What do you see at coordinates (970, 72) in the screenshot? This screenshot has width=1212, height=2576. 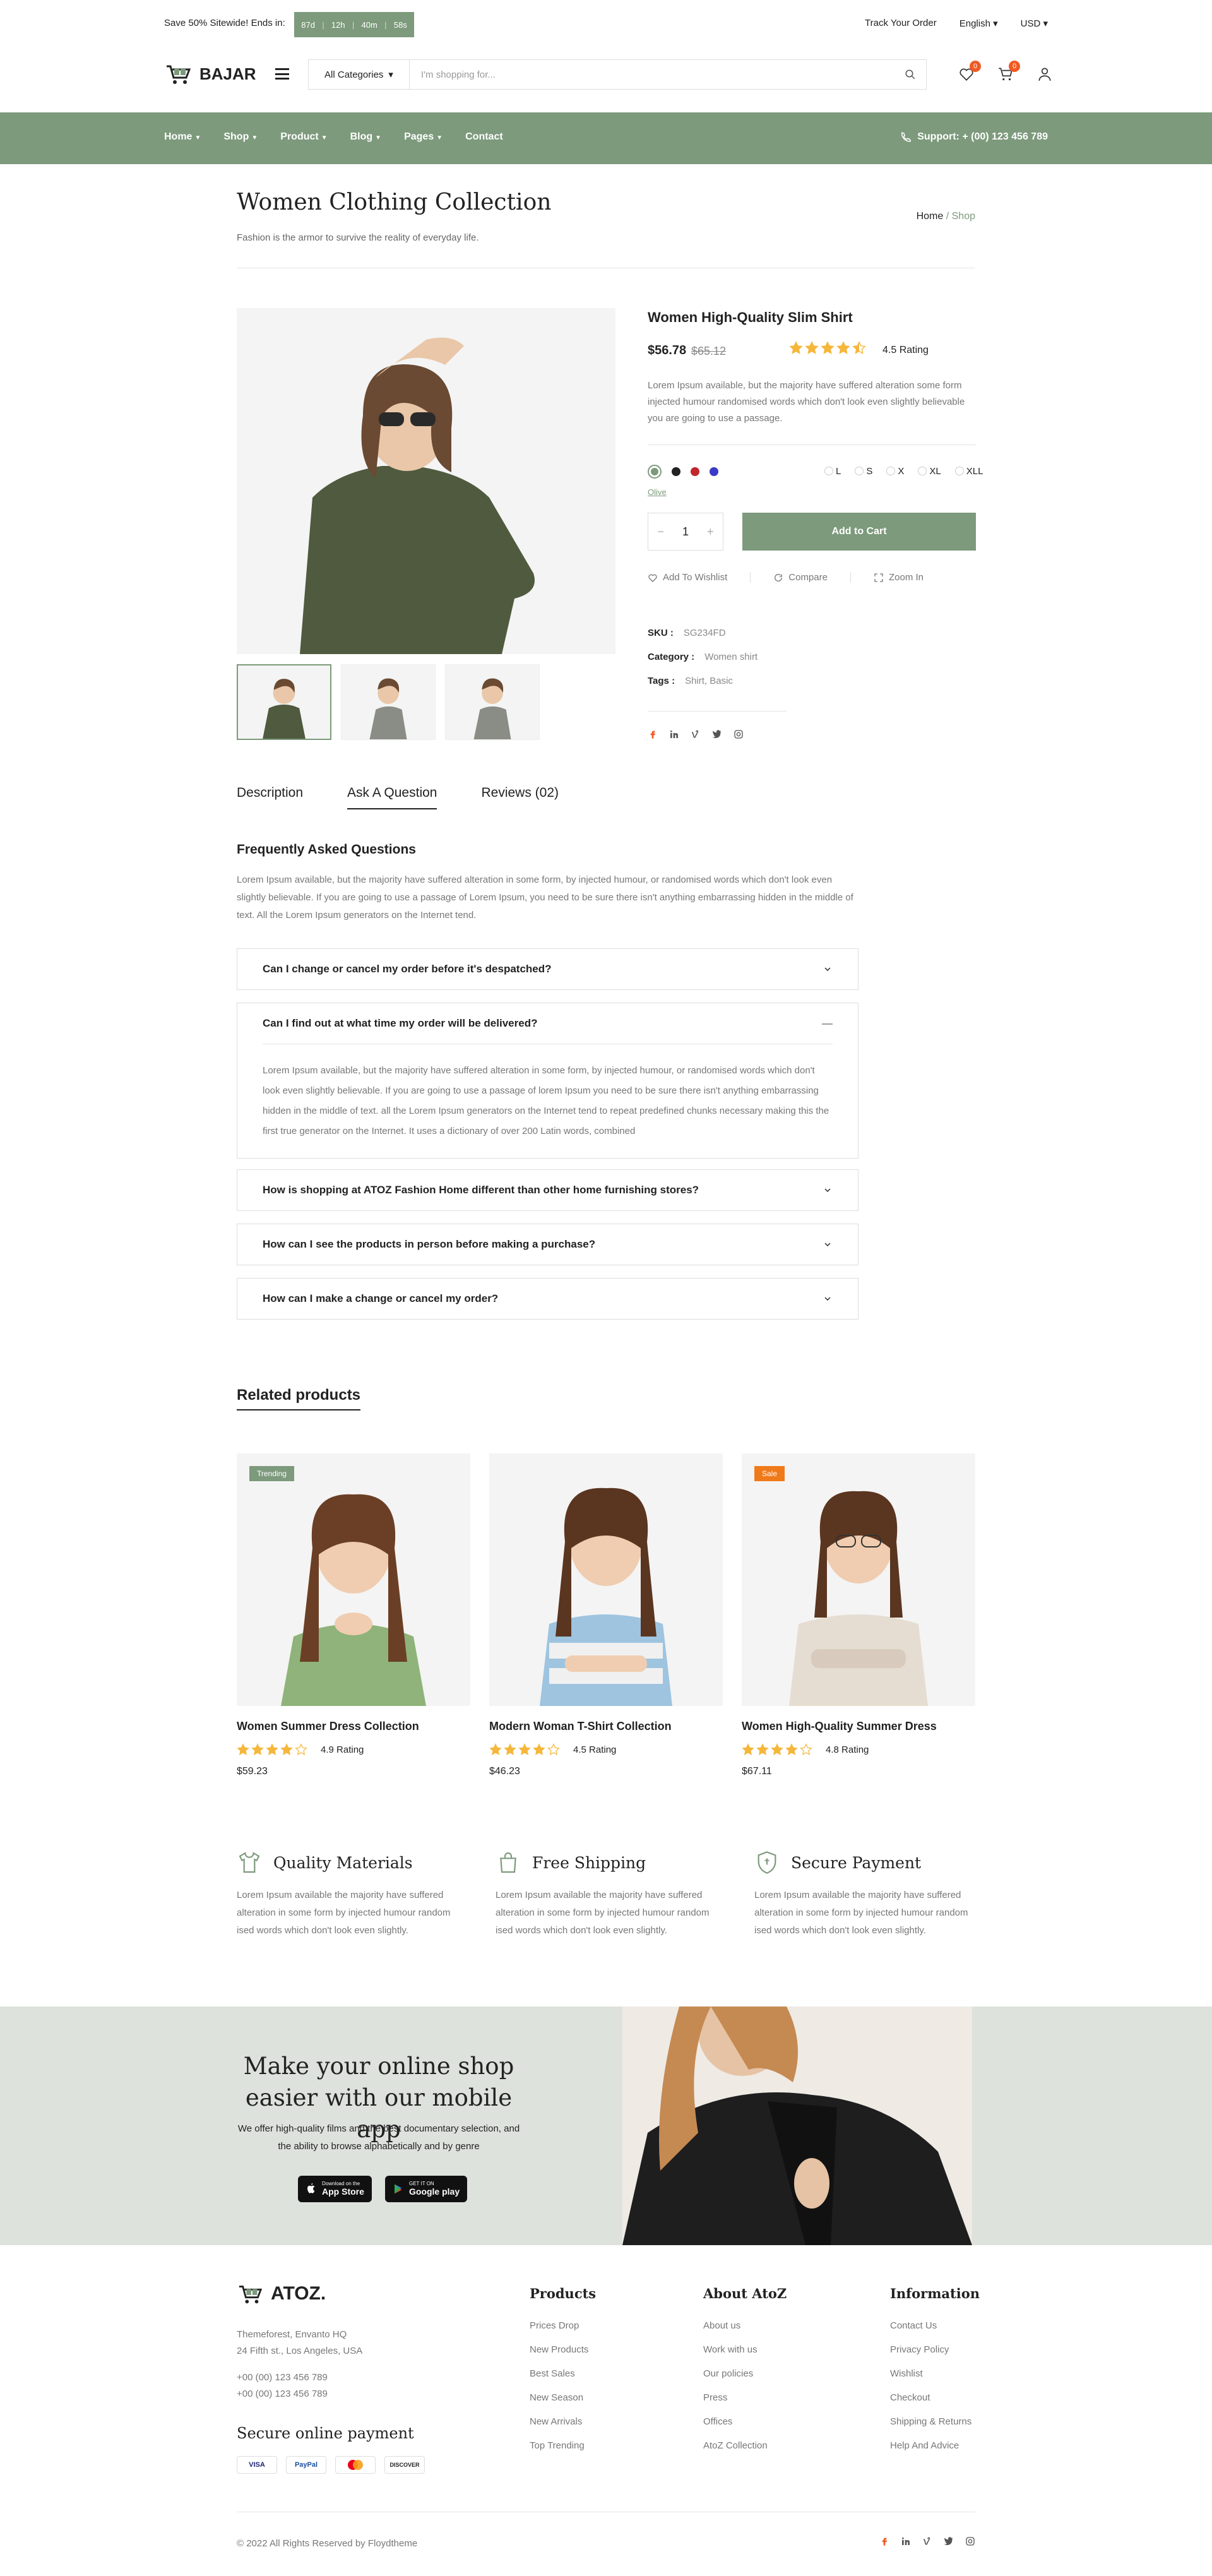 I see `wishlist-icon: 0` at bounding box center [970, 72].